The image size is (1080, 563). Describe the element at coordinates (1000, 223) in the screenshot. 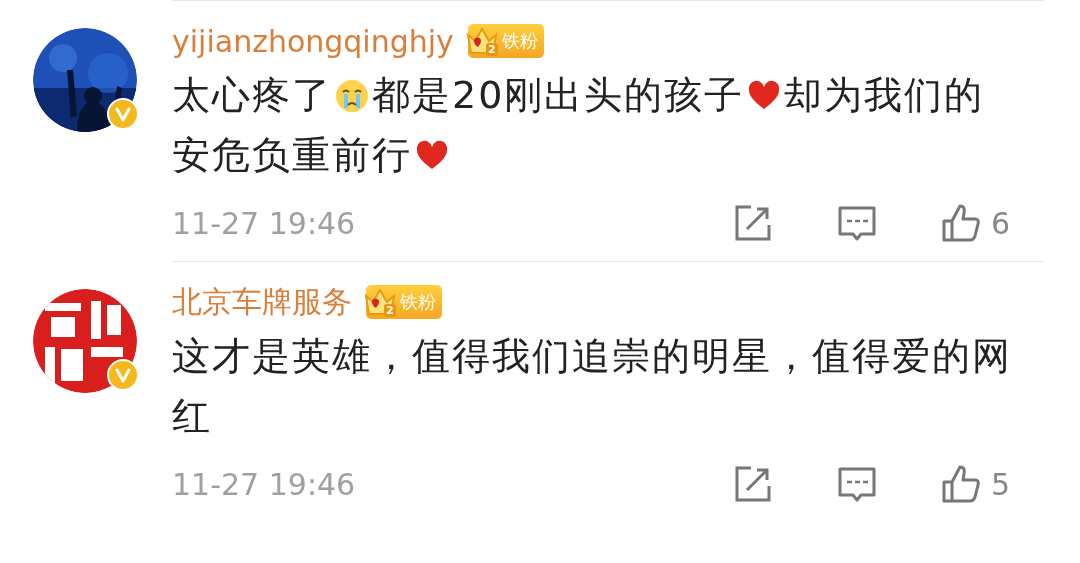

I see `like-count: 6` at that location.